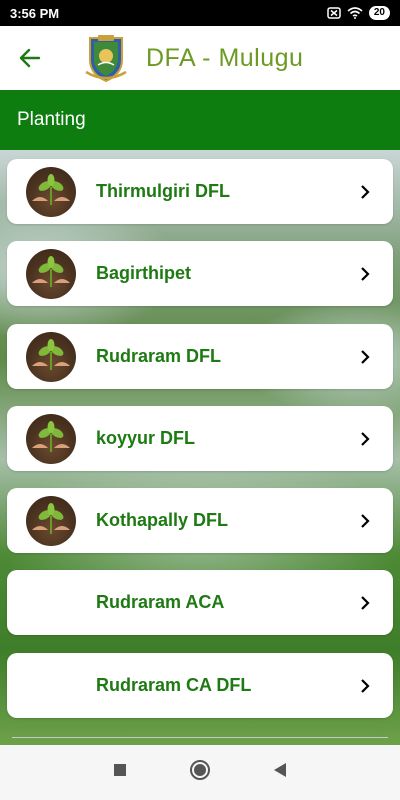  What do you see at coordinates (379, 13) in the screenshot?
I see `battery-indicator: 20` at bounding box center [379, 13].